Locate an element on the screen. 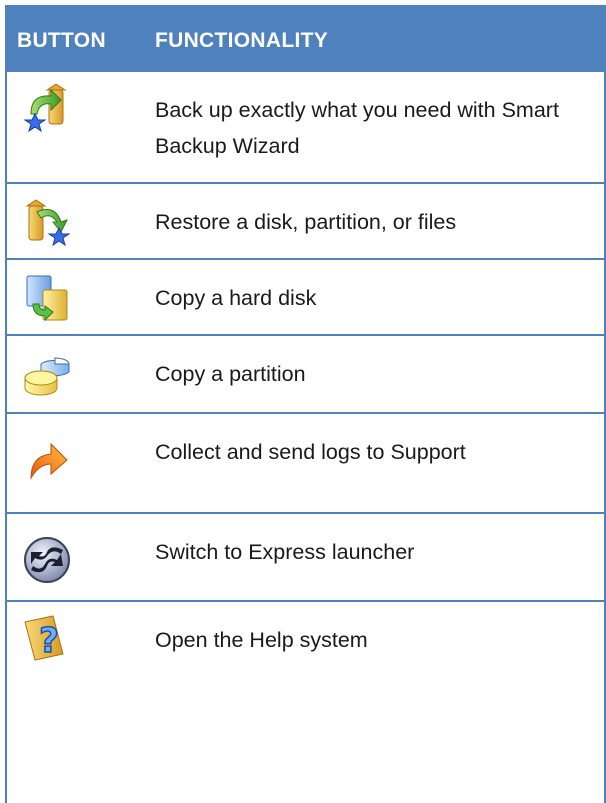 This screenshot has width=606, height=803. help-system-icon: ? is located at coordinates (44, 638).